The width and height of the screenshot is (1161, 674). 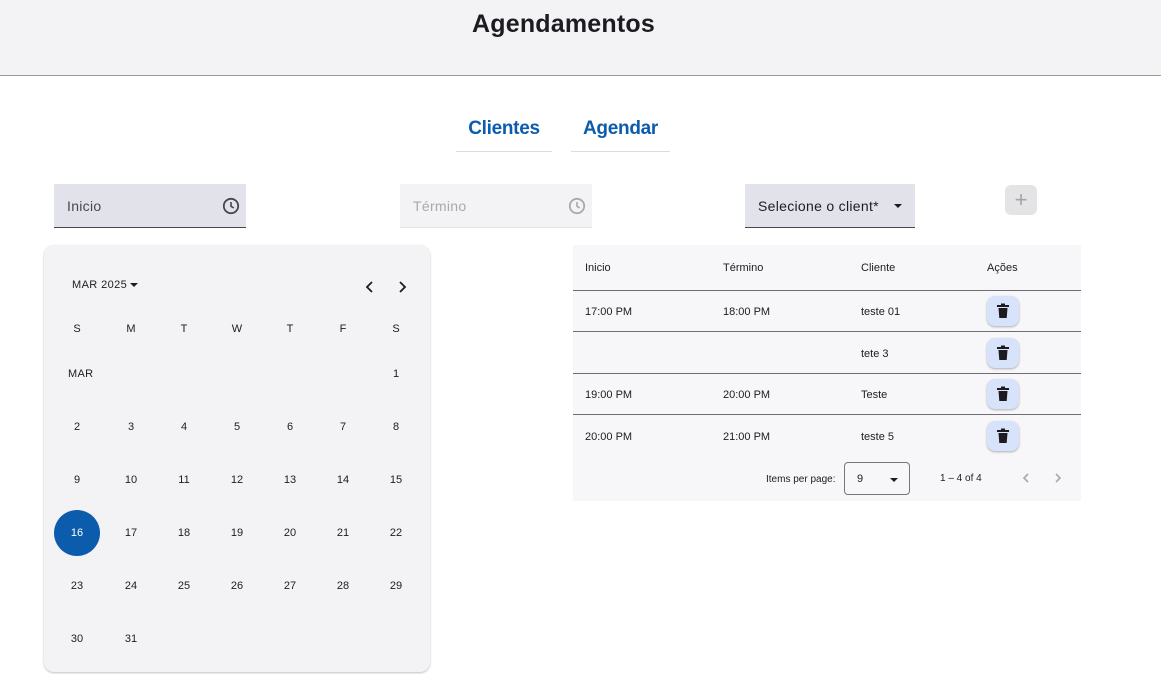 I want to click on cell-inicio: 19:00 PM, so click(x=609, y=395).